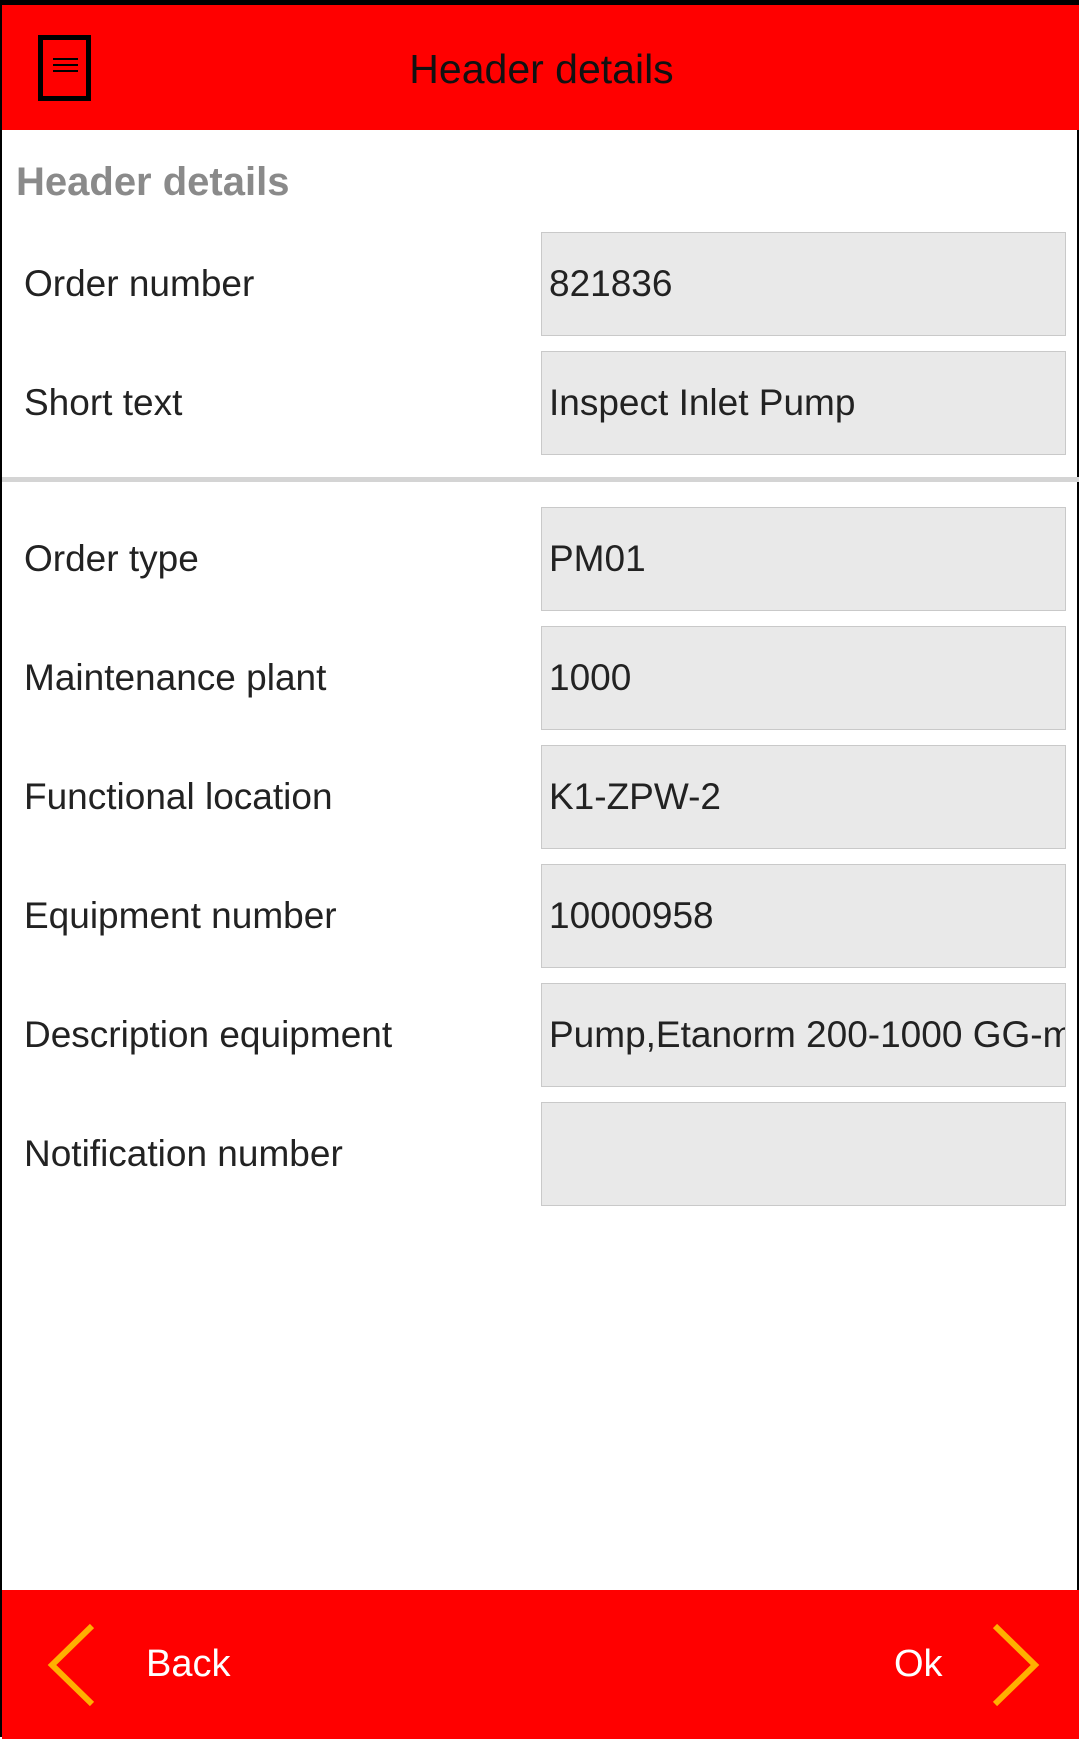 This screenshot has width=1079, height=1739. Describe the element at coordinates (803, 916) in the screenshot. I see `equipment-number-field: 10000958` at that location.